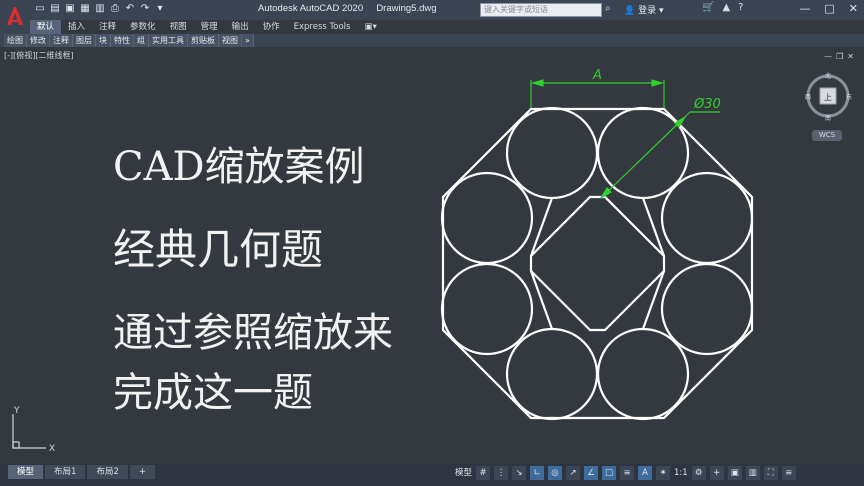 The height and width of the screenshot is (486, 864). I want to click on tab-parametric: 参数化, so click(143, 27).